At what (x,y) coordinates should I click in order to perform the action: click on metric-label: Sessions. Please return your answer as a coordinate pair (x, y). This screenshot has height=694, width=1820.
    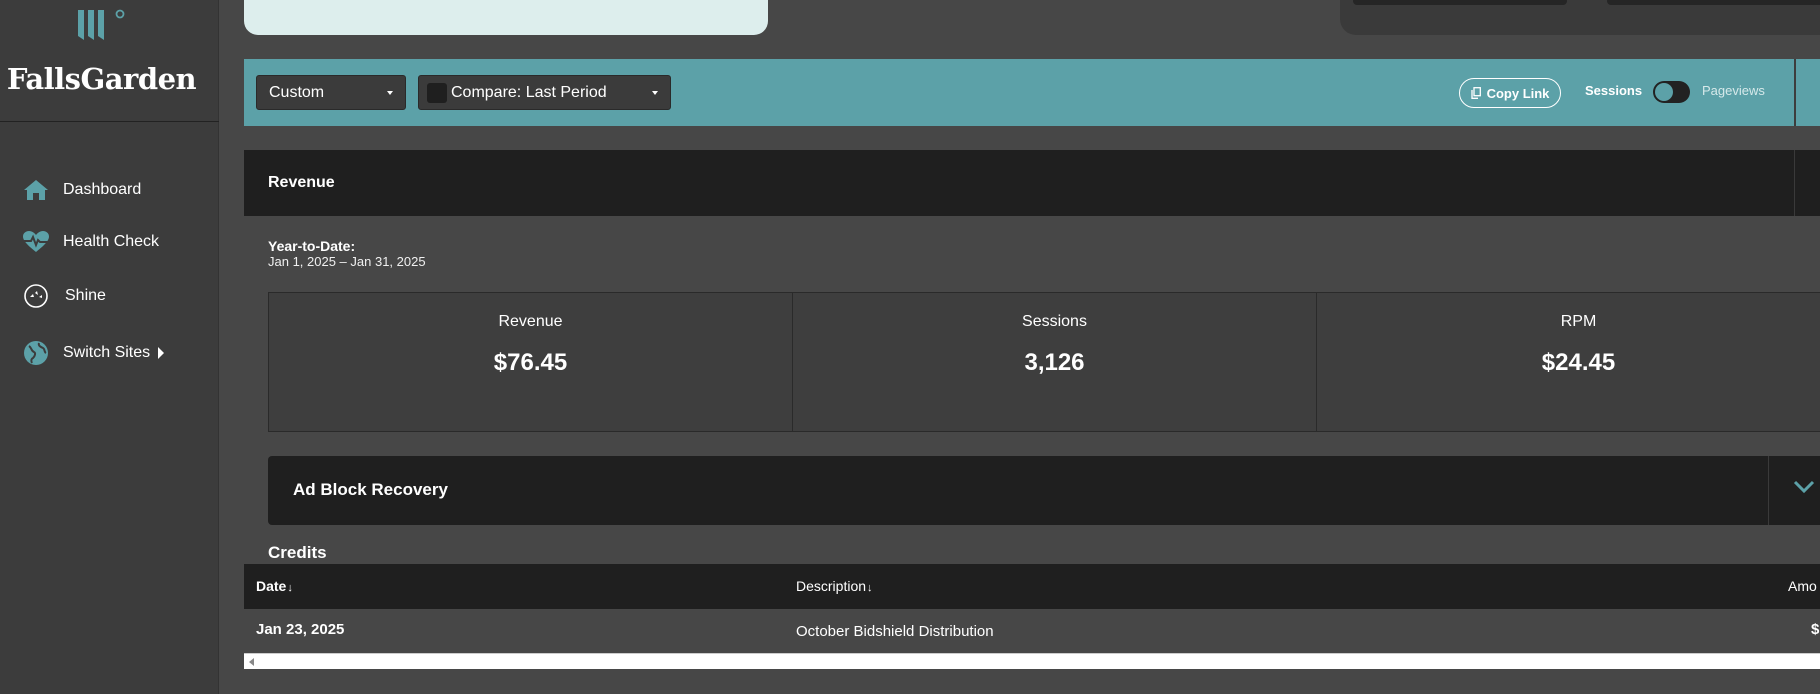
    Looking at the image, I should click on (1054, 321).